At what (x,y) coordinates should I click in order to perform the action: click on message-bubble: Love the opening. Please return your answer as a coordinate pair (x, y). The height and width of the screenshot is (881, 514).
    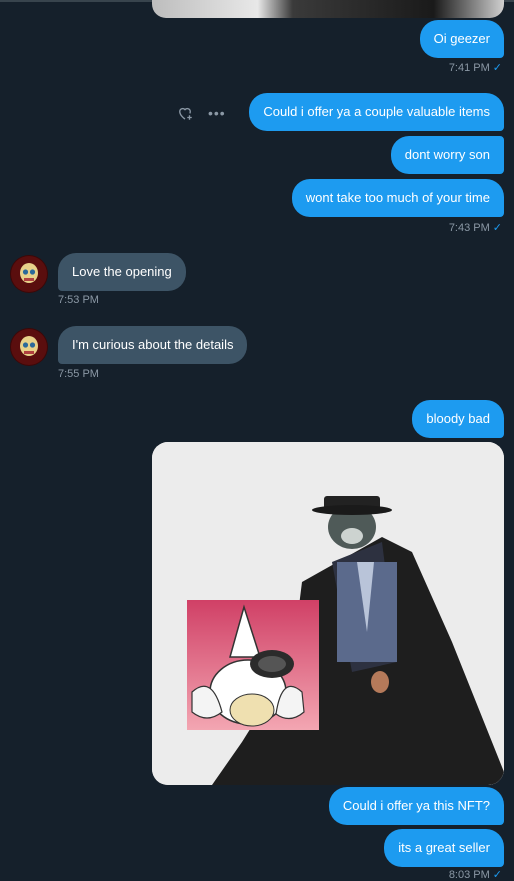
    Looking at the image, I should click on (122, 272).